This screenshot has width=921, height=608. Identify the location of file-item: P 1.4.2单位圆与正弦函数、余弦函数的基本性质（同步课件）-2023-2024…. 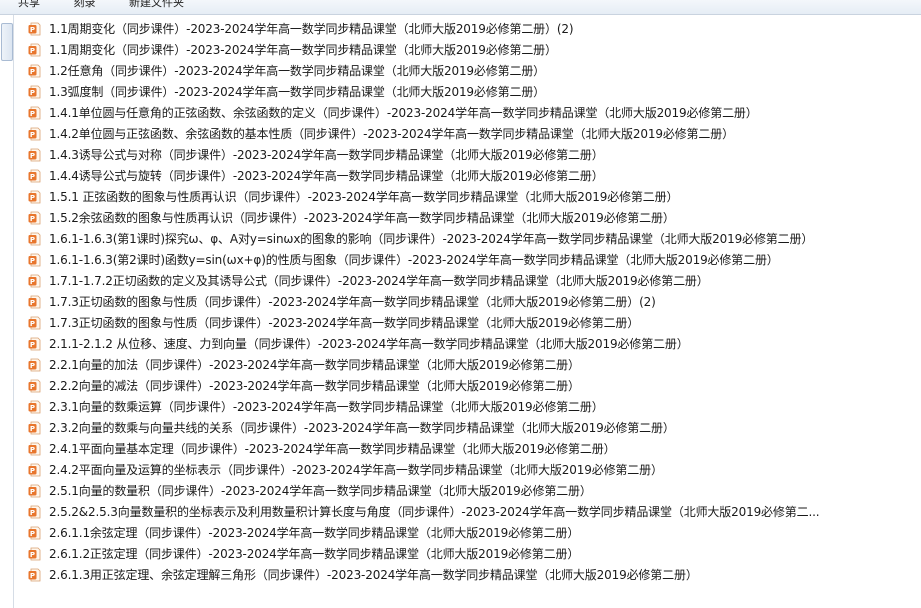
(468, 133).